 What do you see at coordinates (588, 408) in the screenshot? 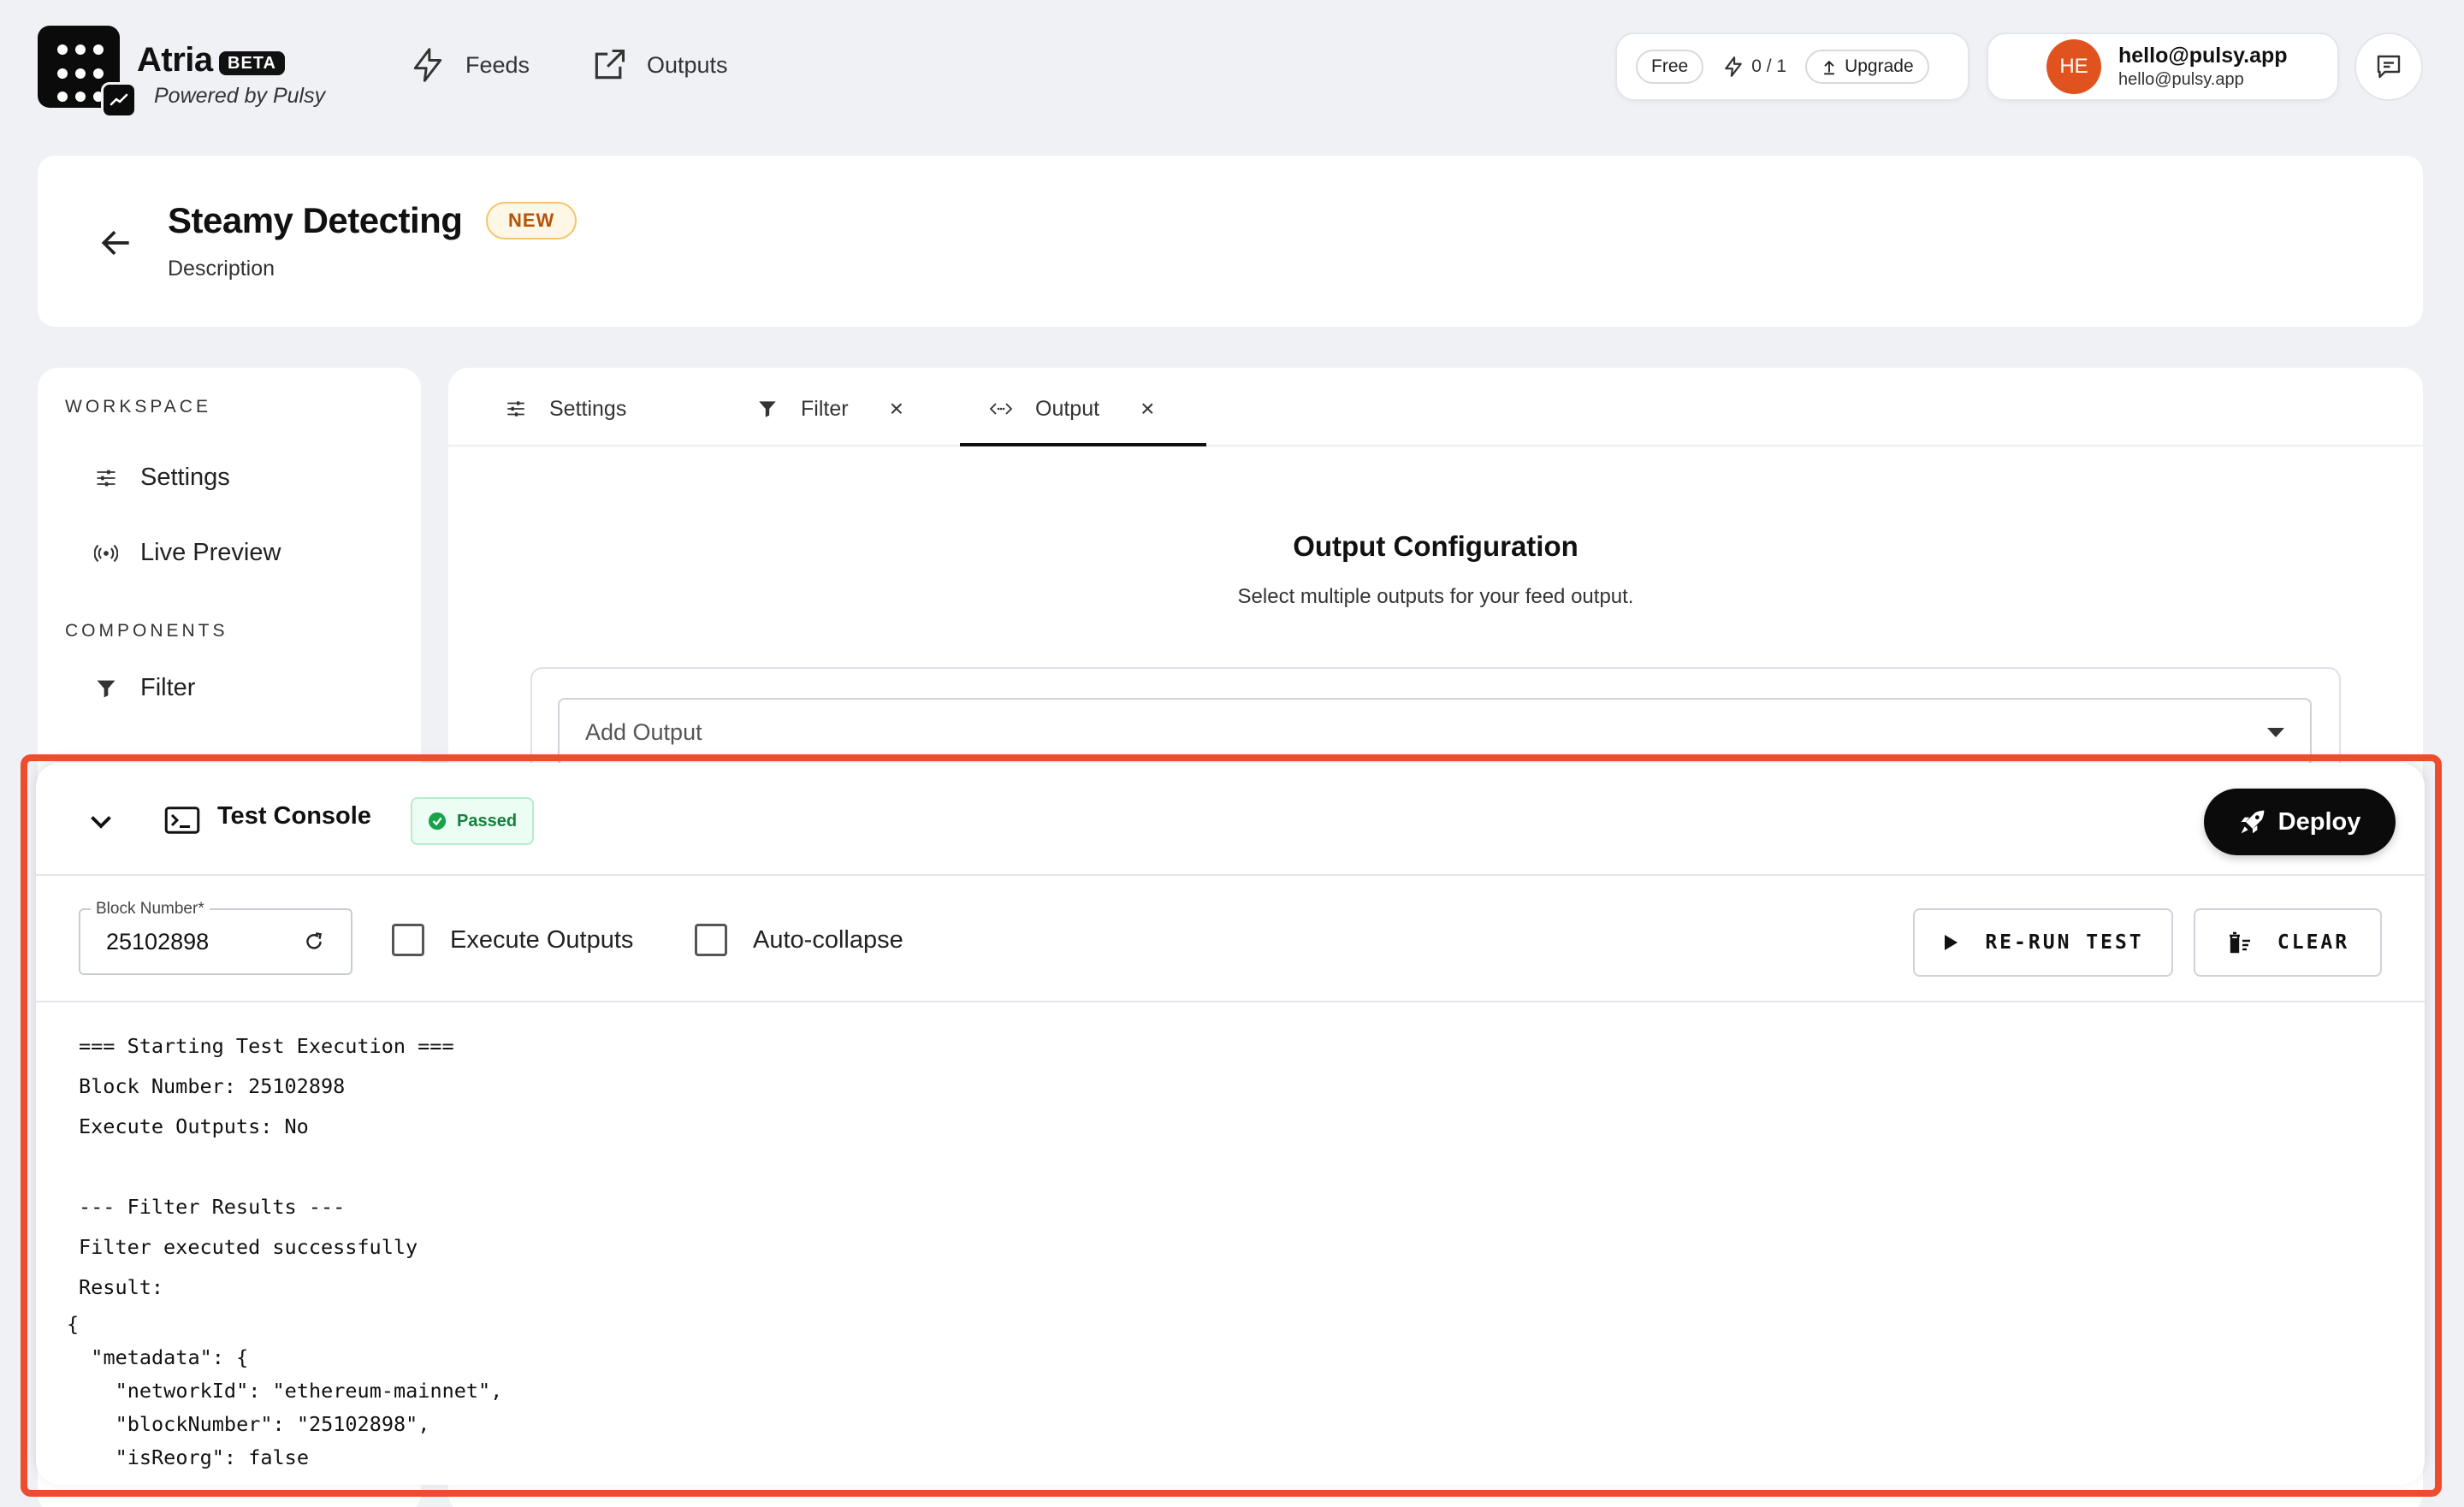
I see `tab-label: Settings` at bounding box center [588, 408].